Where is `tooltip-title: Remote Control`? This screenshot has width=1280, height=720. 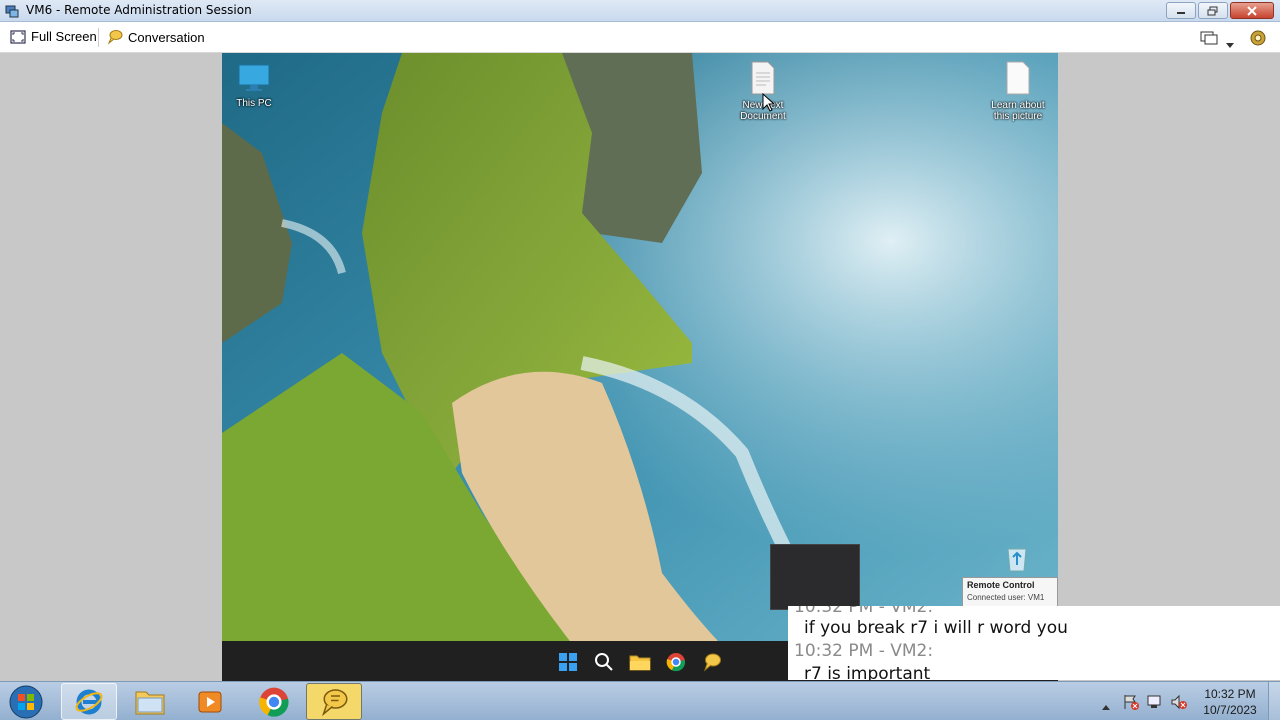 tooltip-title: Remote Control is located at coordinates (1001, 585).